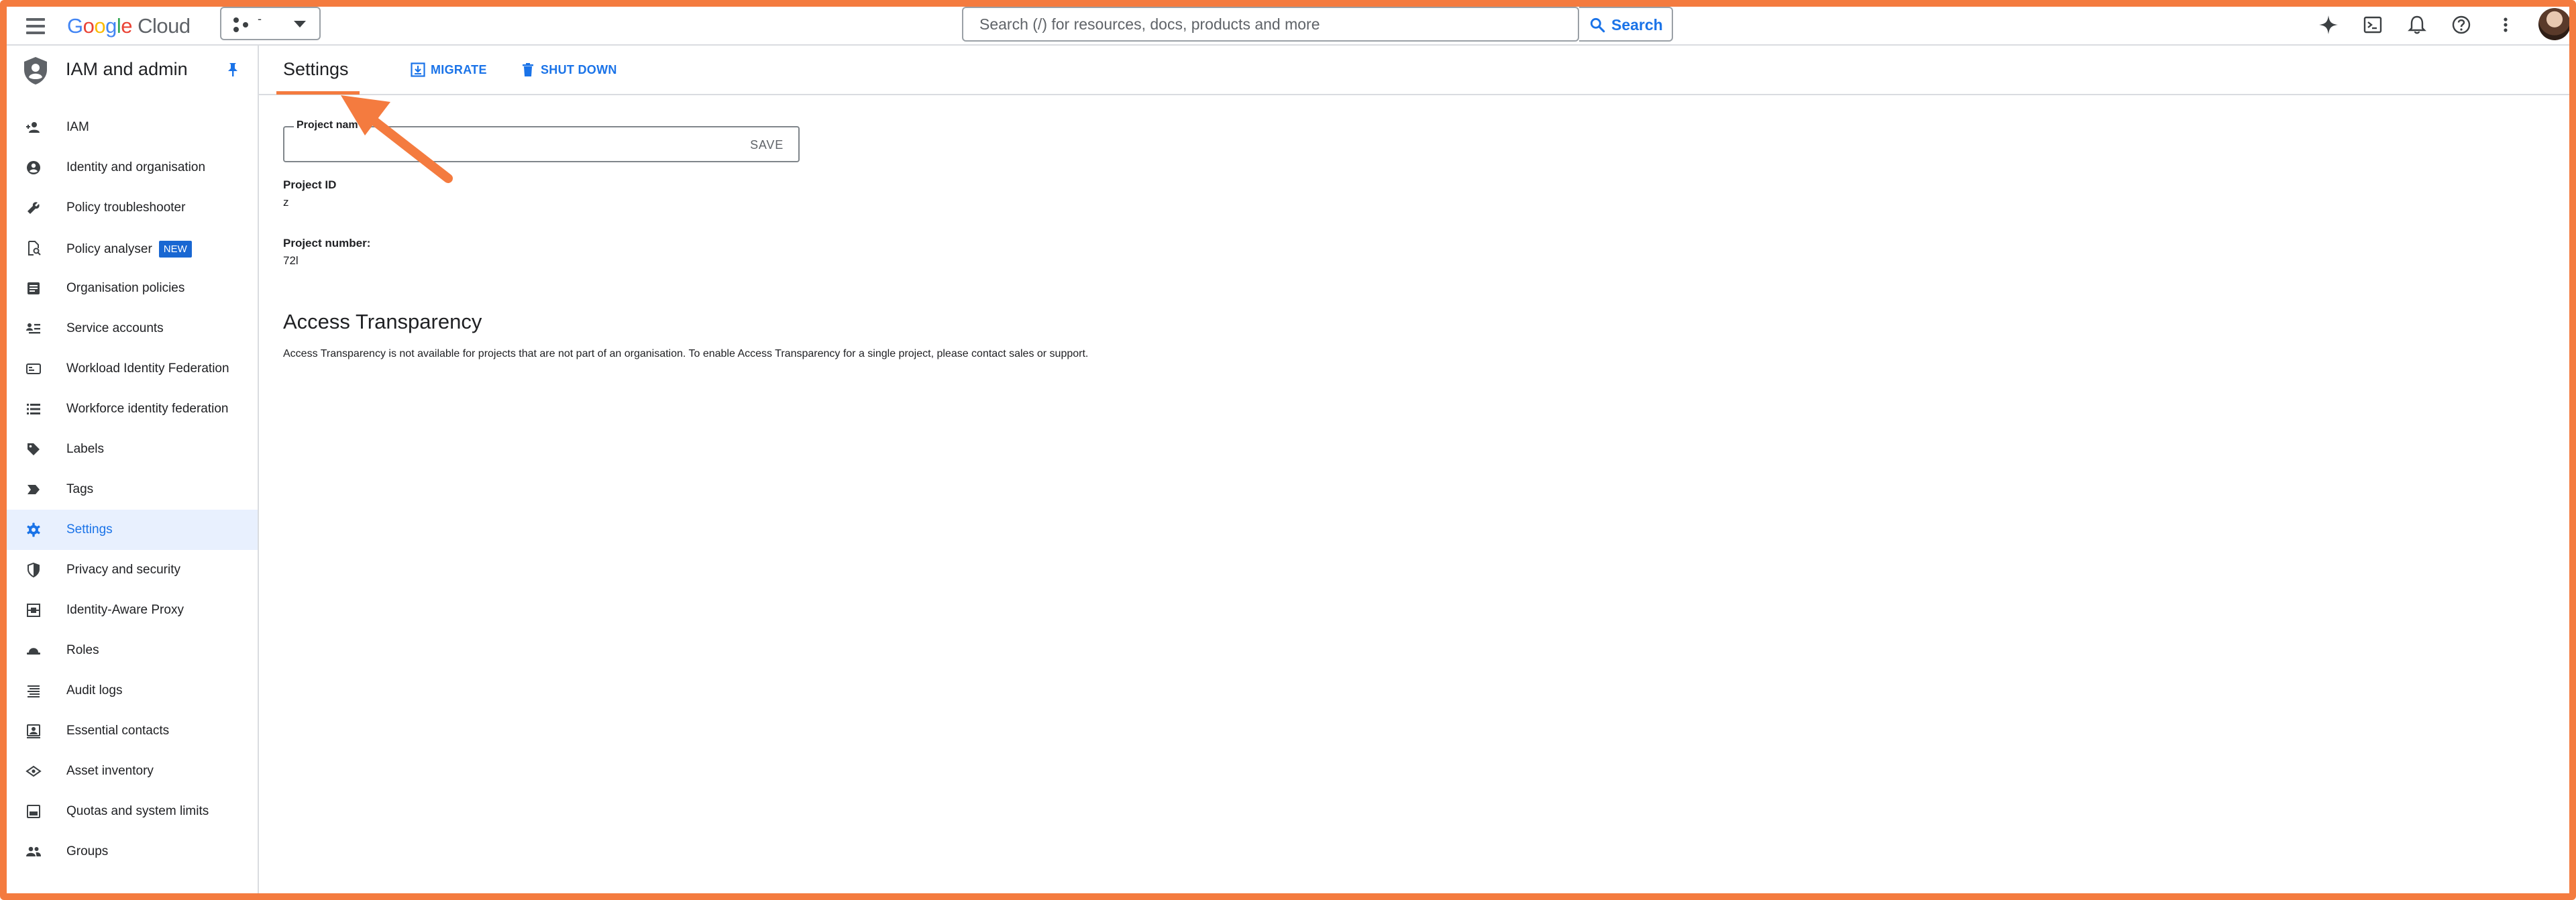 Image resolution: width=2576 pixels, height=900 pixels. Describe the element at coordinates (2417, 24) in the screenshot. I see `notifications-bell-icon` at that location.